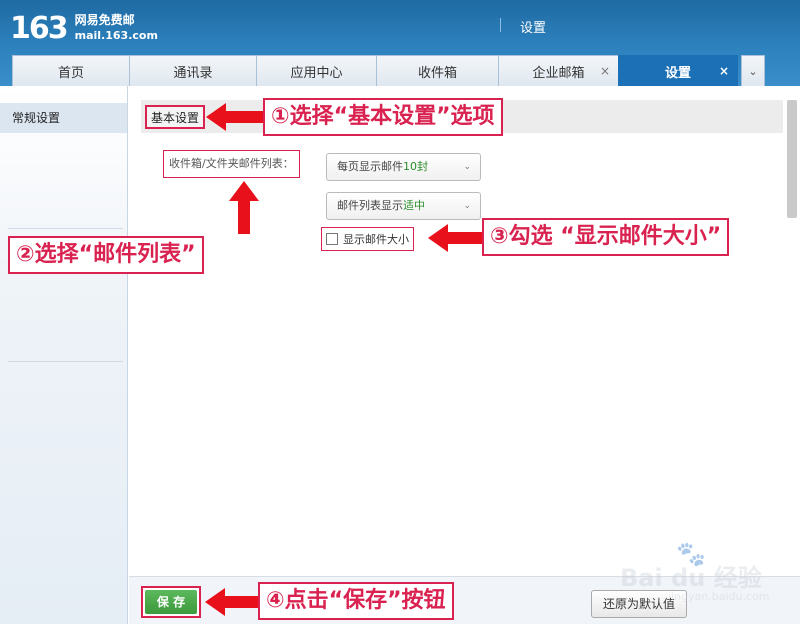  Describe the element at coordinates (437, 70) in the screenshot. I see `tab-inbox: 收件箱` at that location.